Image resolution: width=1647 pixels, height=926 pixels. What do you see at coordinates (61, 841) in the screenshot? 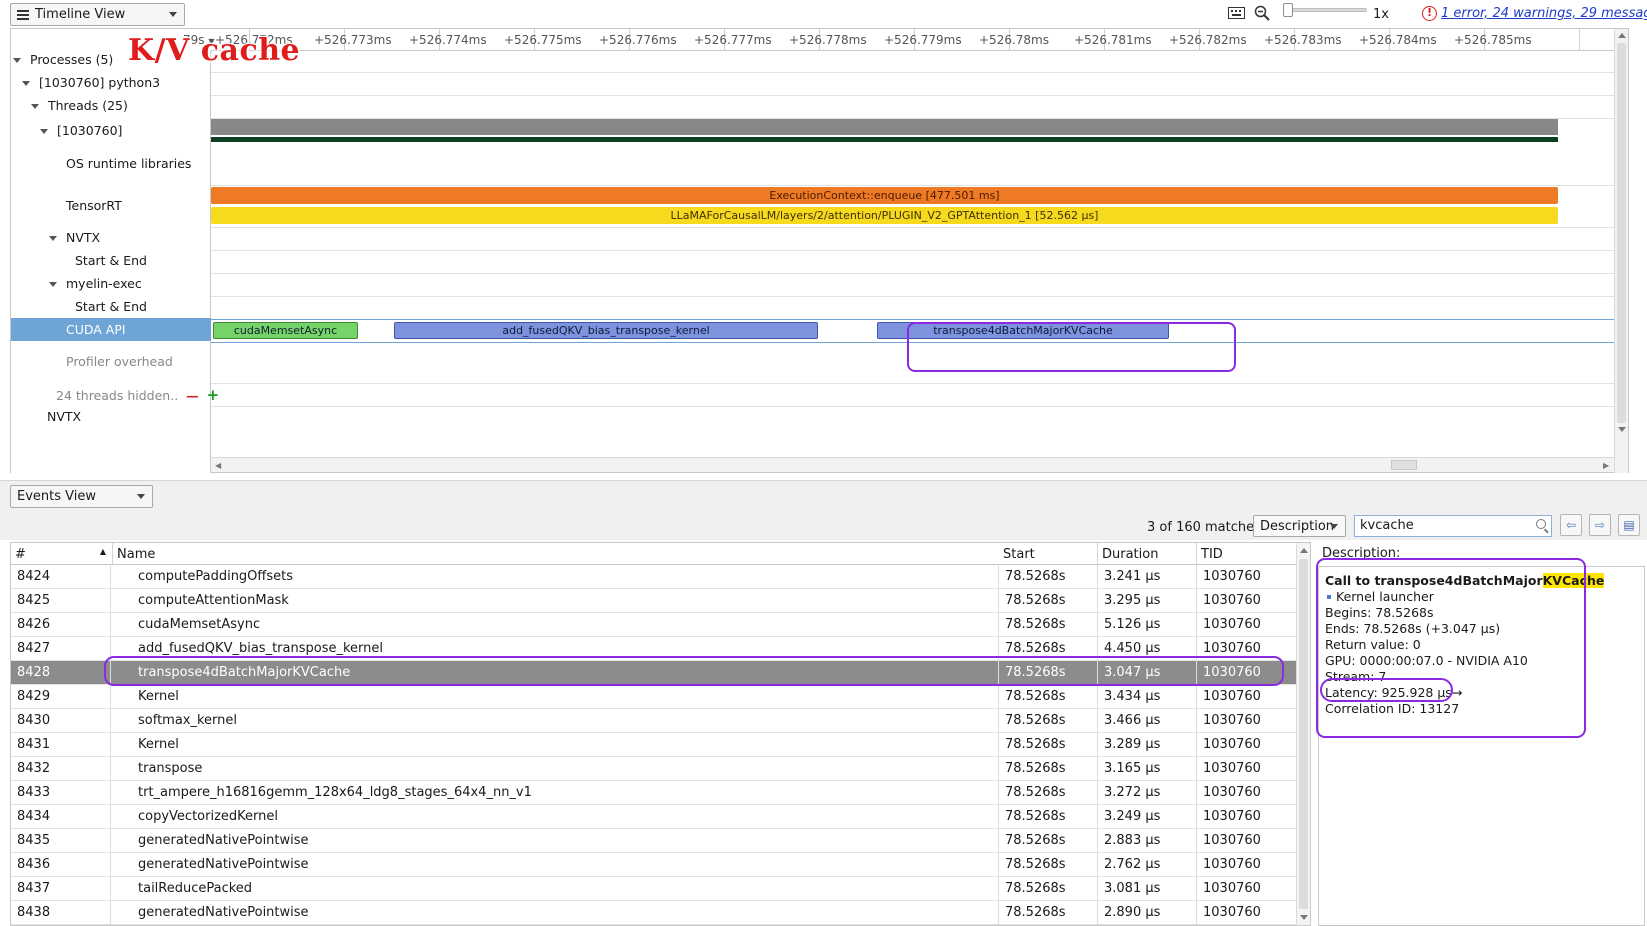
I see `cell-id: 8435` at bounding box center [61, 841].